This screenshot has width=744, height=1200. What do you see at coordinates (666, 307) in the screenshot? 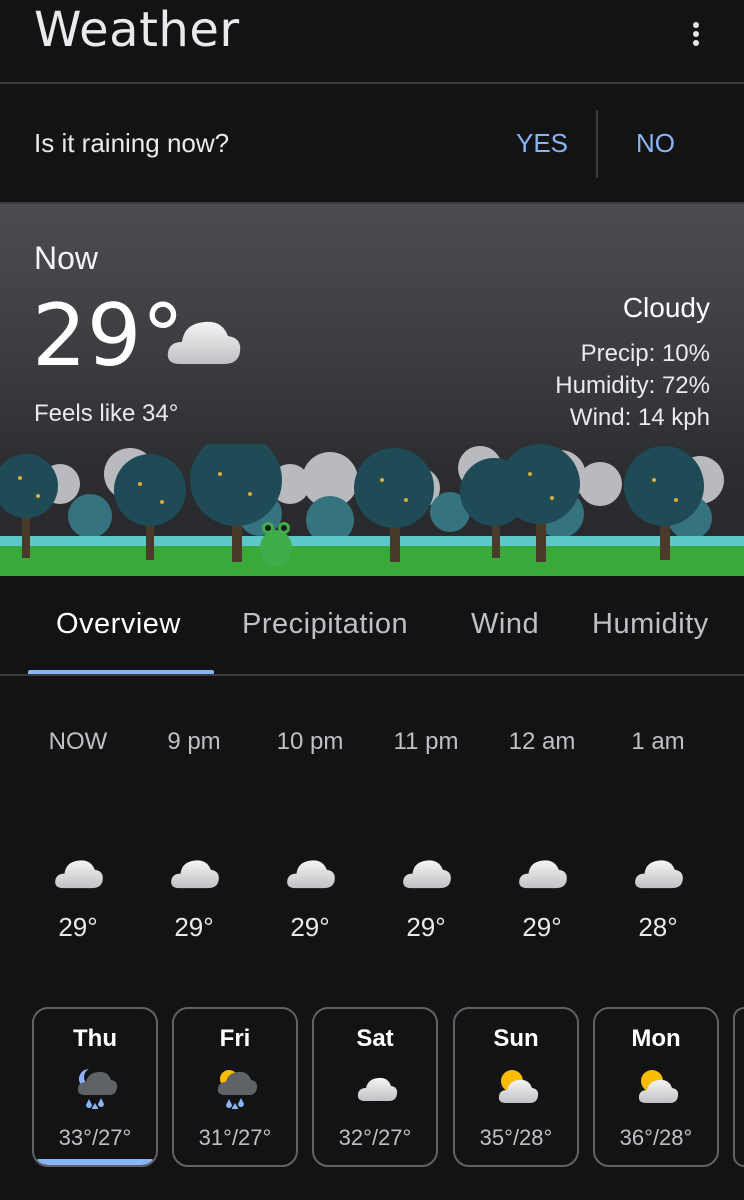
I see `condition-text: Cloudy` at bounding box center [666, 307].